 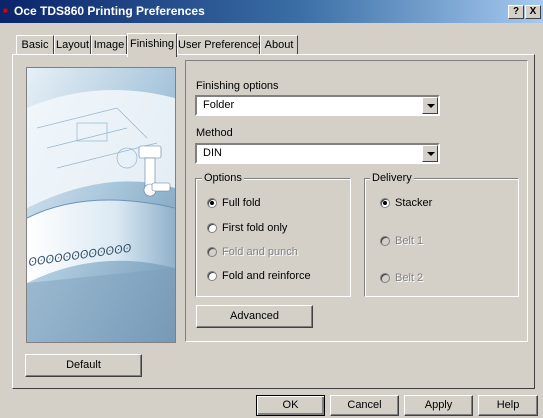 What do you see at coordinates (254, 228) in the screenshot?
I see `first-fold-only-label: First fold only` at bounding box center [254, 228].